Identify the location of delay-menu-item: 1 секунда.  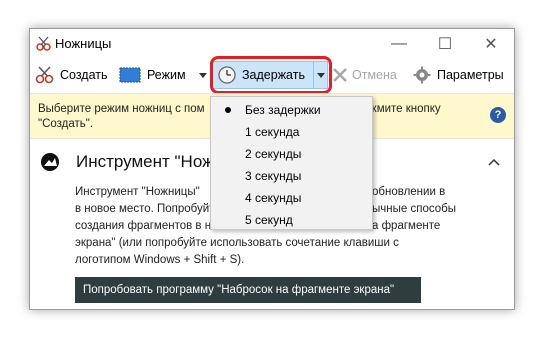
(291, 132).